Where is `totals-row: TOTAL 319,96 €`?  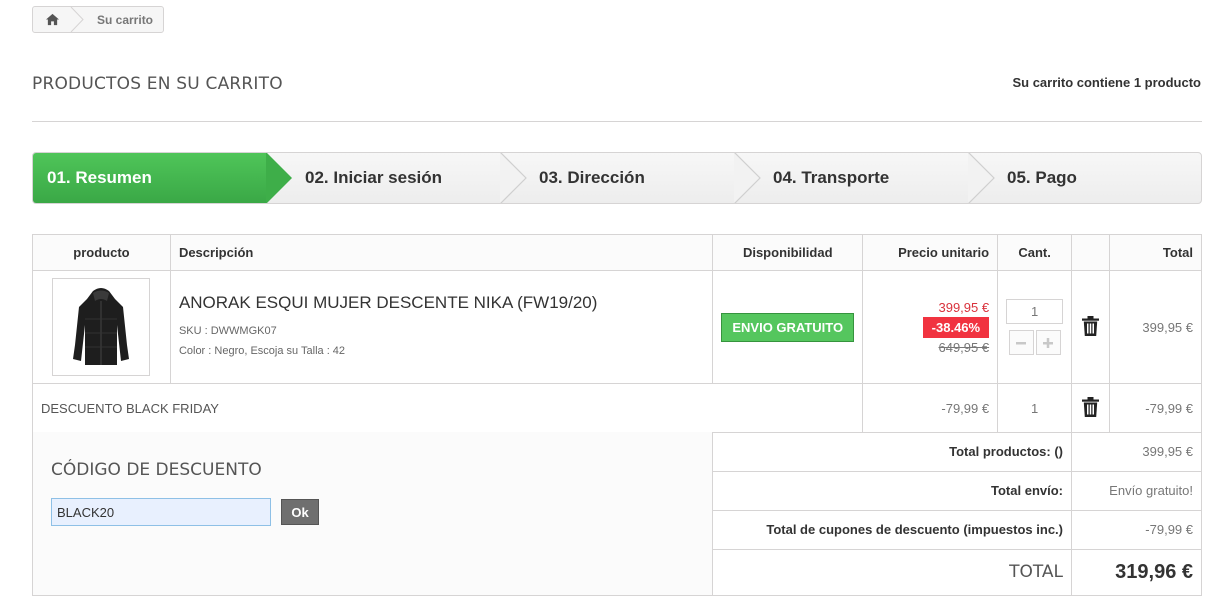 totals-row: TOTAL 319,96 € is located at coordinates (957, 572).